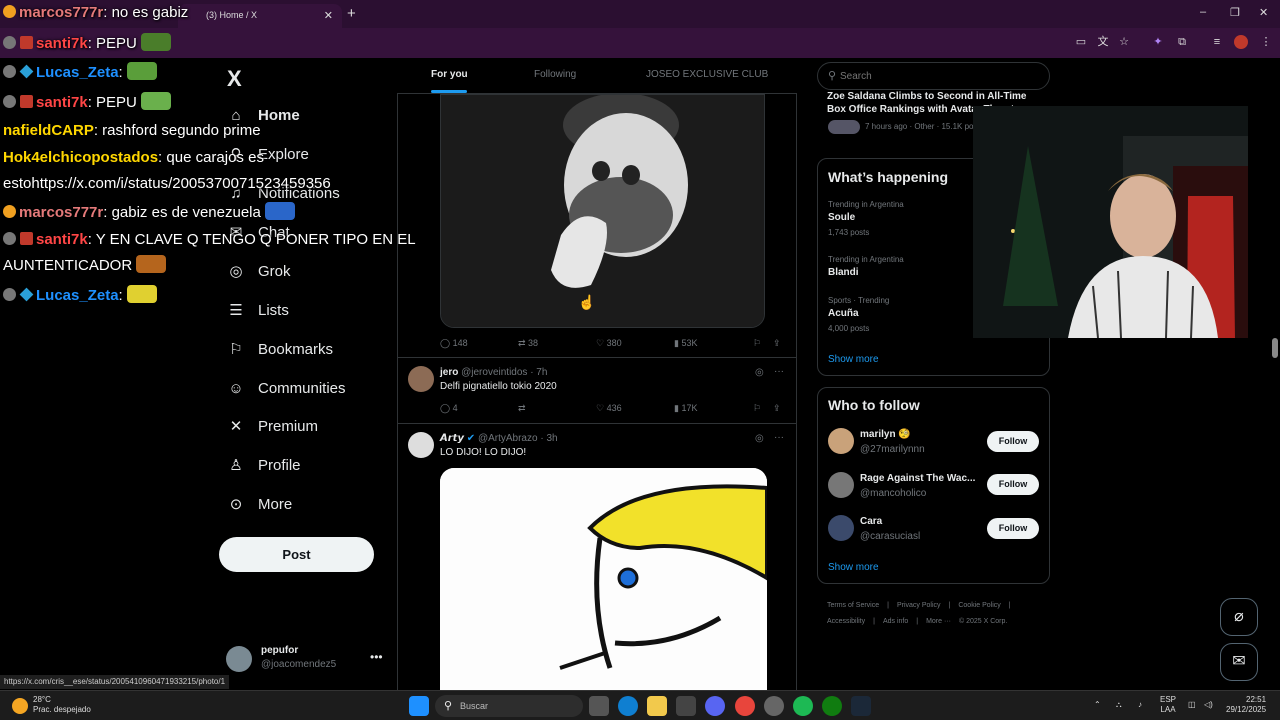  I want to click on privacy-link: Privacy Policy, so click(919, 605).